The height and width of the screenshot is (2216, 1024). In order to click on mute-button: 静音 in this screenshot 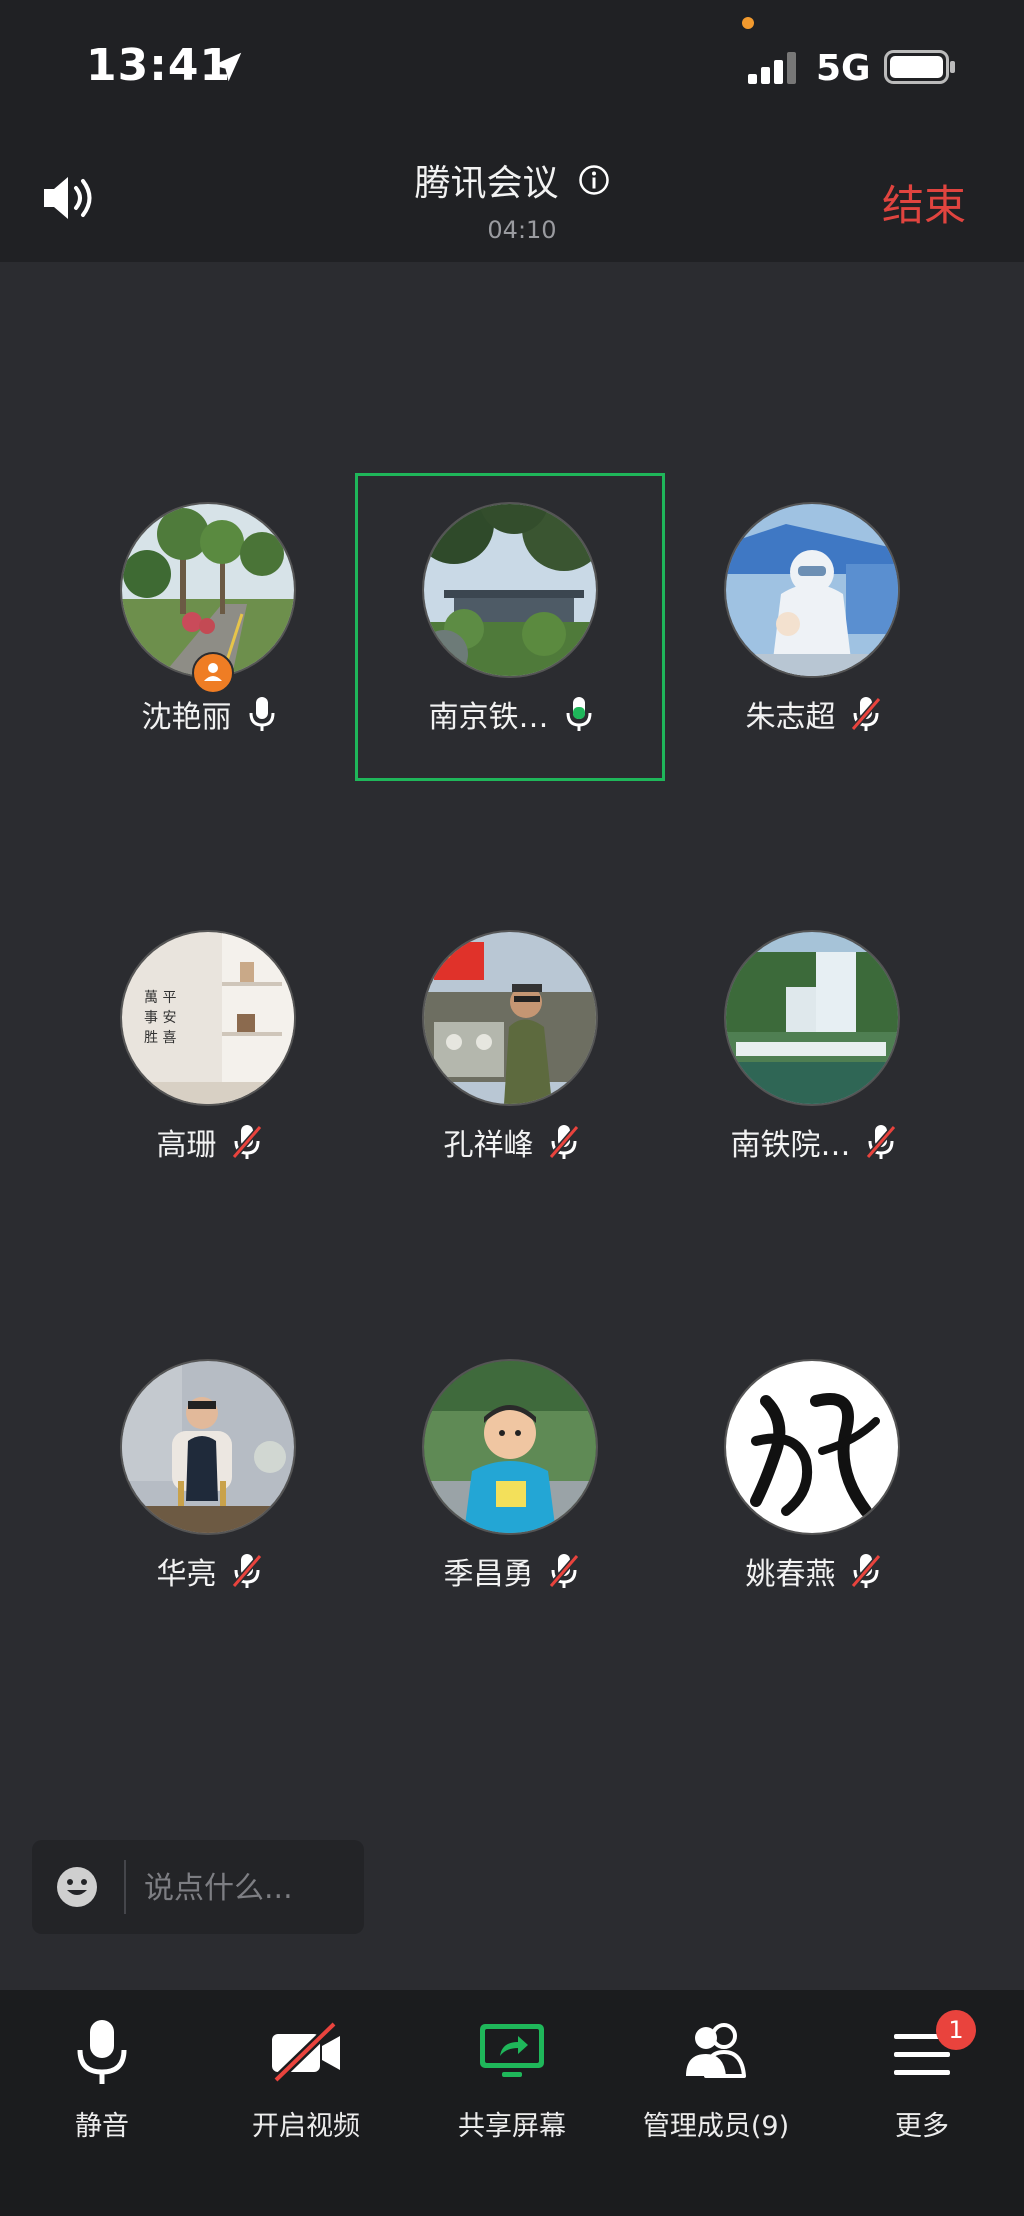, I will do `click(102, 2087)`.